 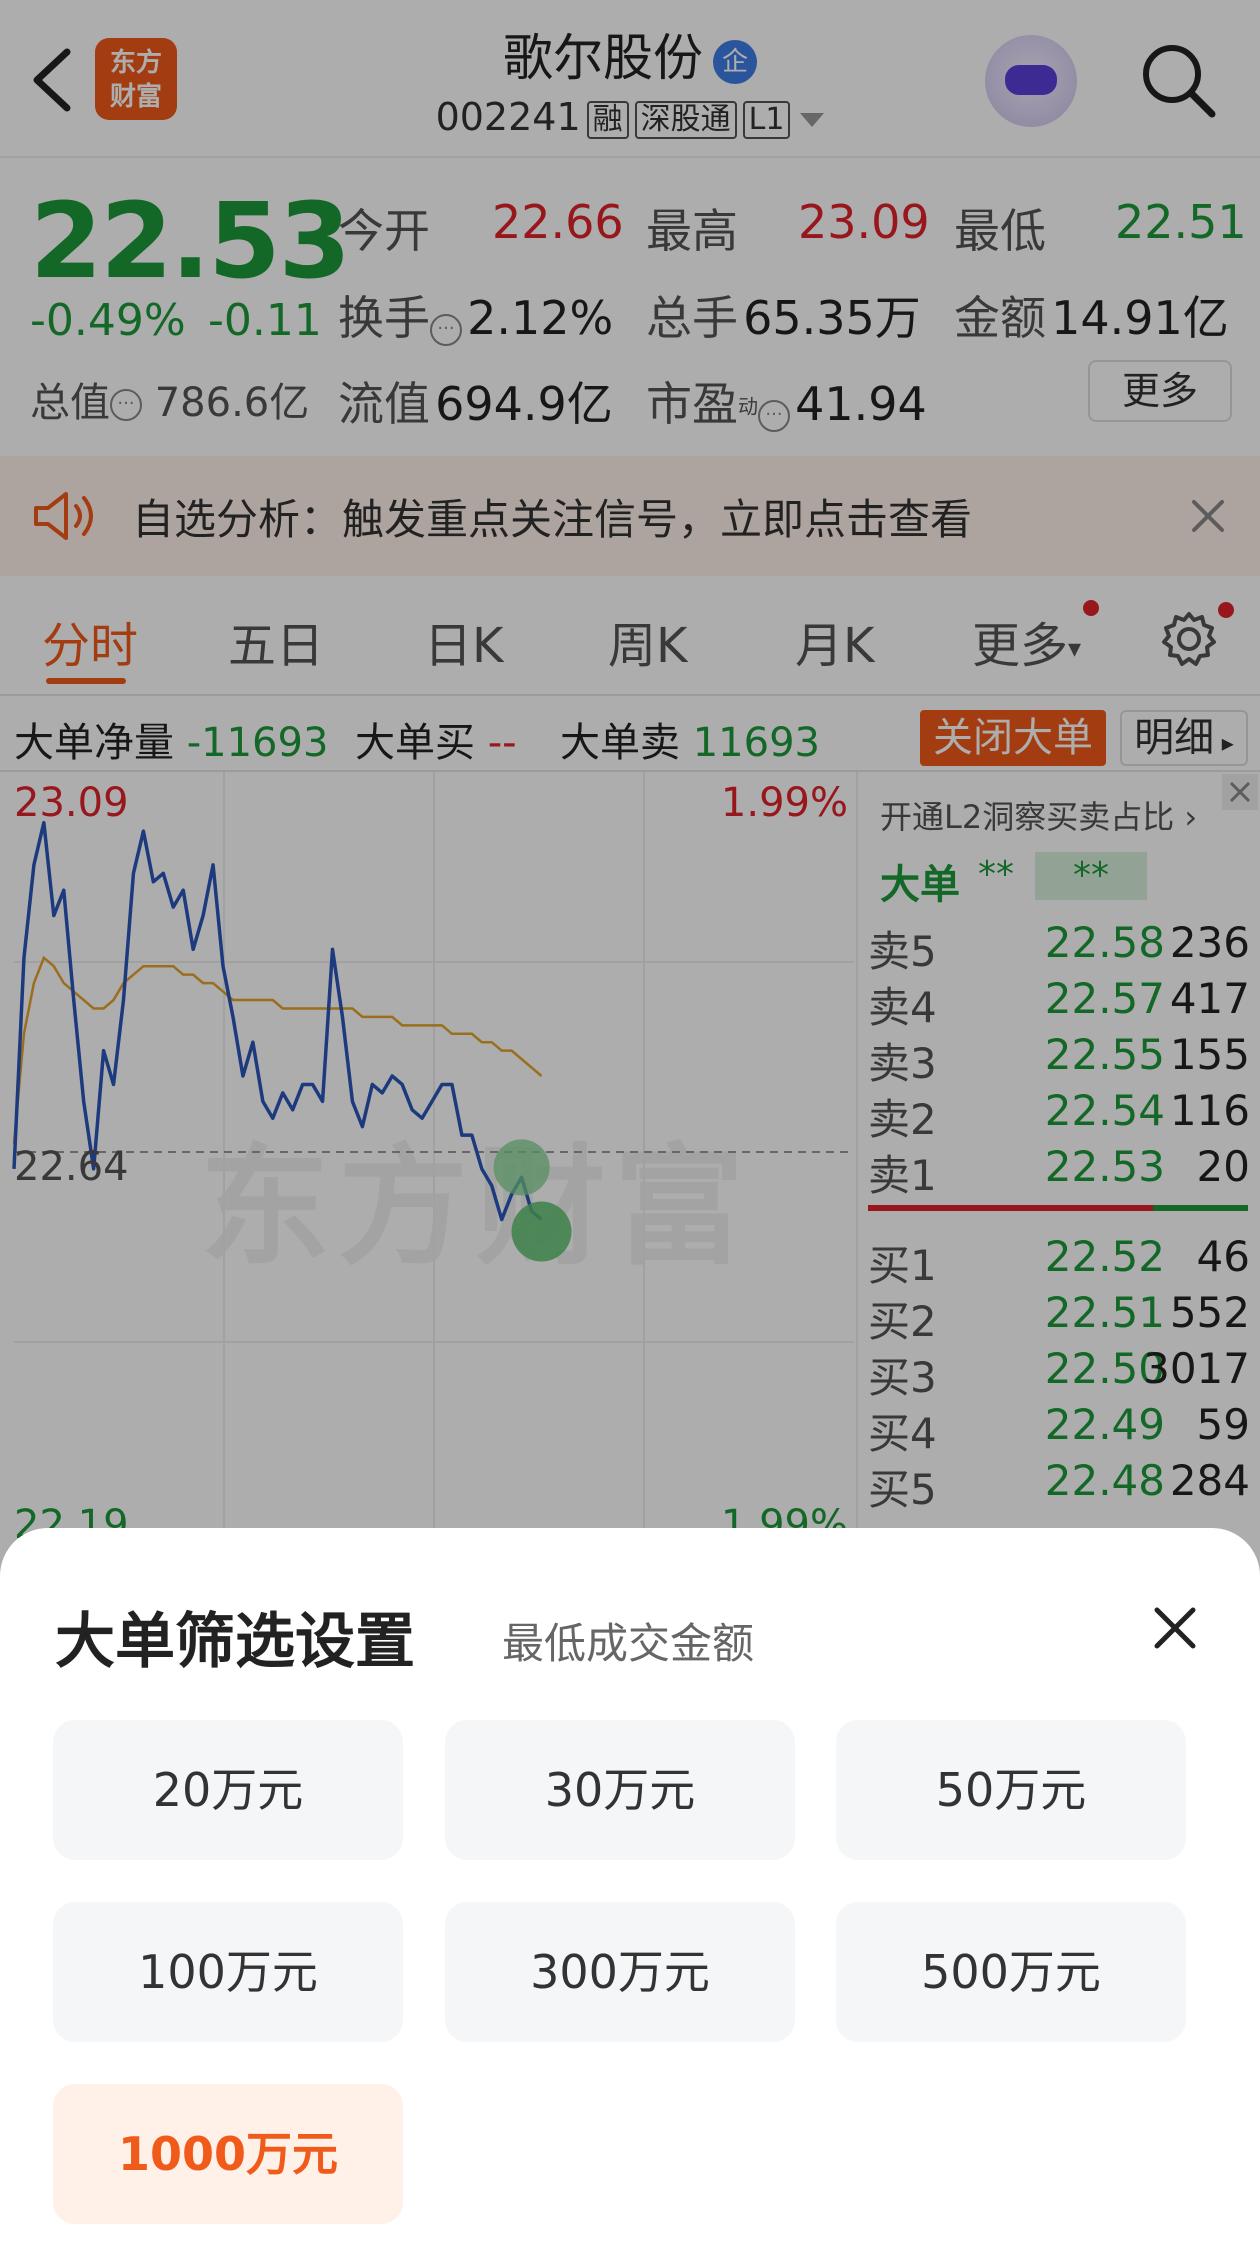 What do you see at coordinates (620, 1972) in the screenshot?
I see `option-300w: 300万元` at bounding box center [620, 1972].